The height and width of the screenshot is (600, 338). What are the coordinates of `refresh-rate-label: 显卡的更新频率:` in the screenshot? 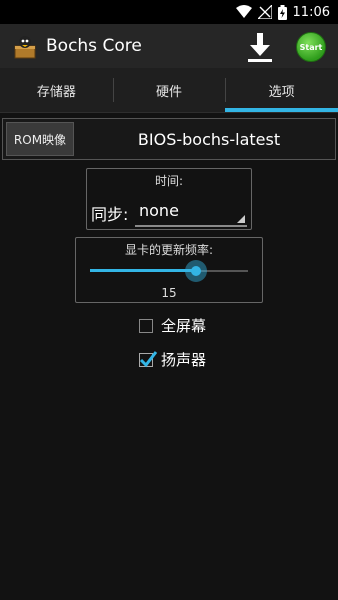 It's located at (169, 250).